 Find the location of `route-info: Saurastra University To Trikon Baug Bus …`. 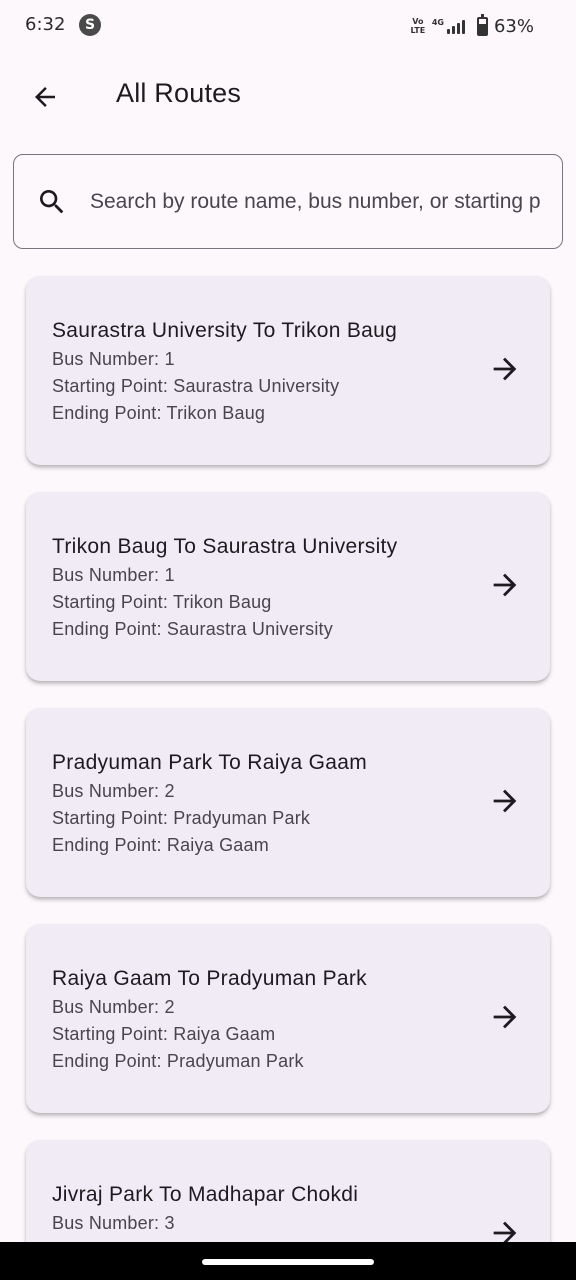

route-info: Saurastra University To Trikon Baug Bus … is located at coordinates (261, 371).